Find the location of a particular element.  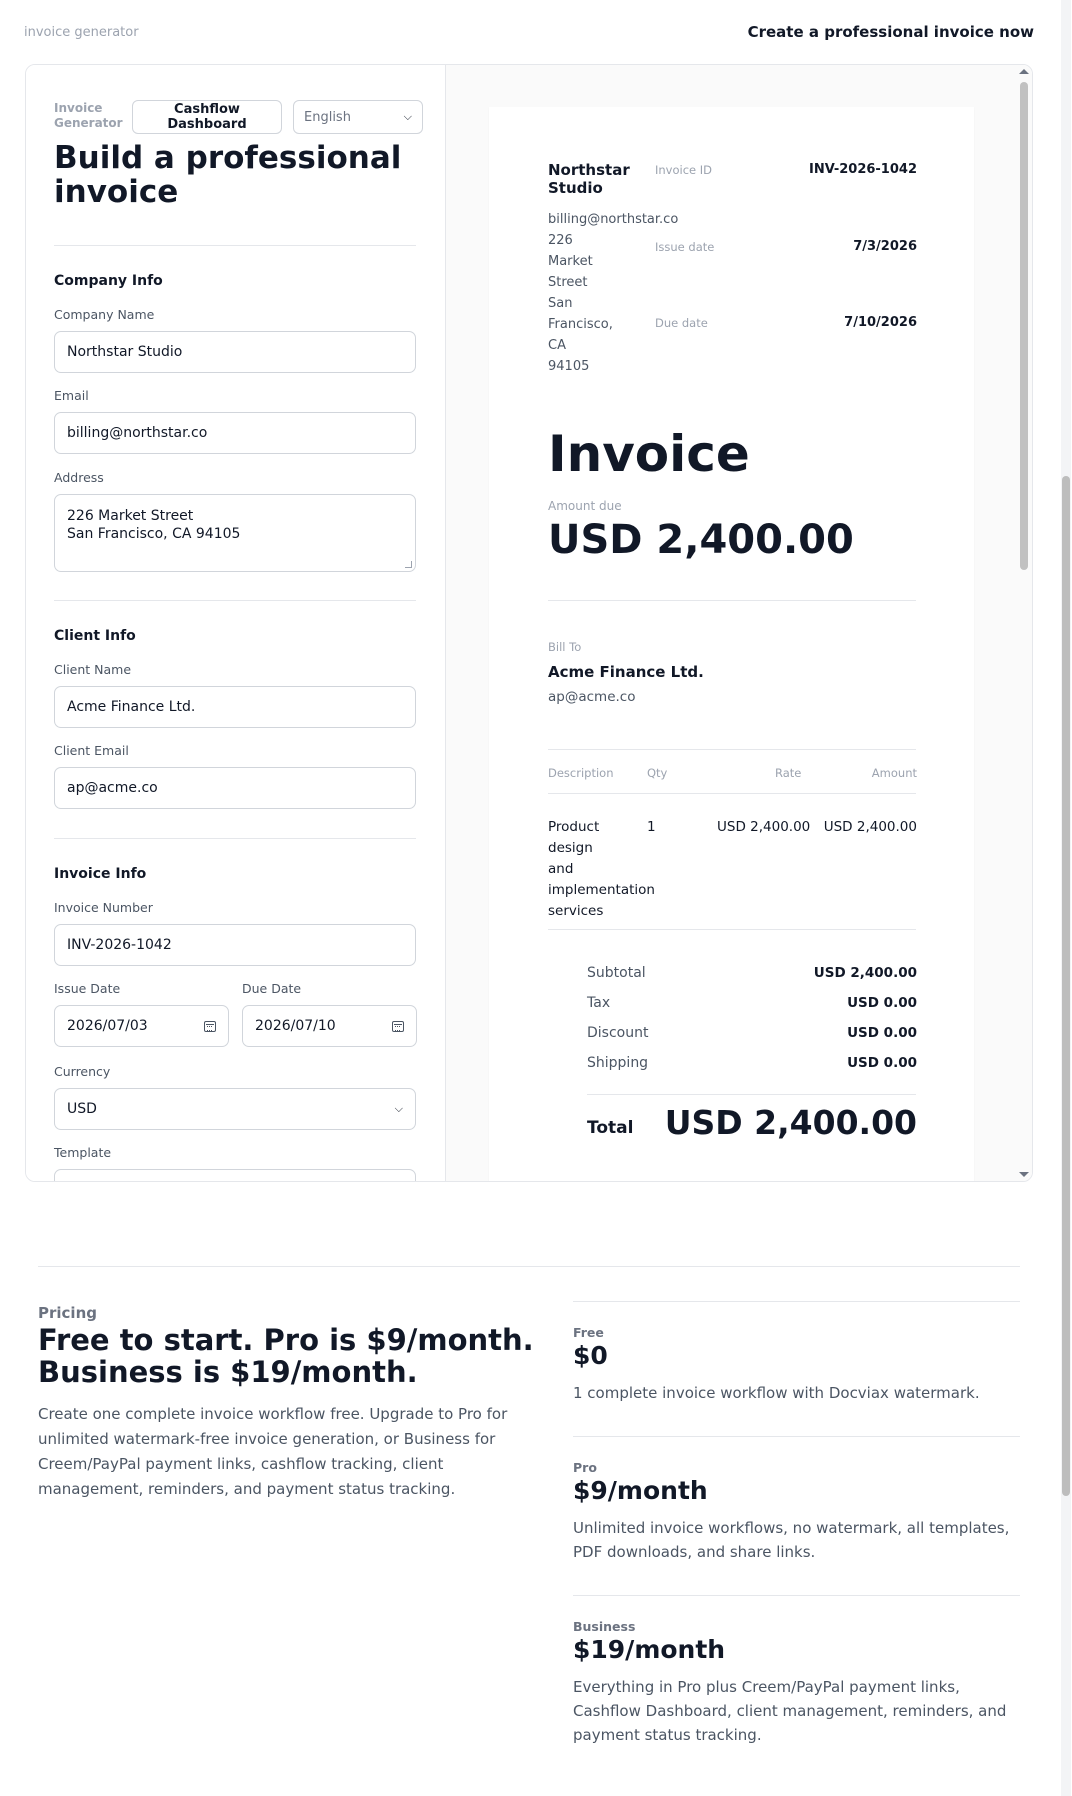

email-label: Email is located at coordinates (71, 395).